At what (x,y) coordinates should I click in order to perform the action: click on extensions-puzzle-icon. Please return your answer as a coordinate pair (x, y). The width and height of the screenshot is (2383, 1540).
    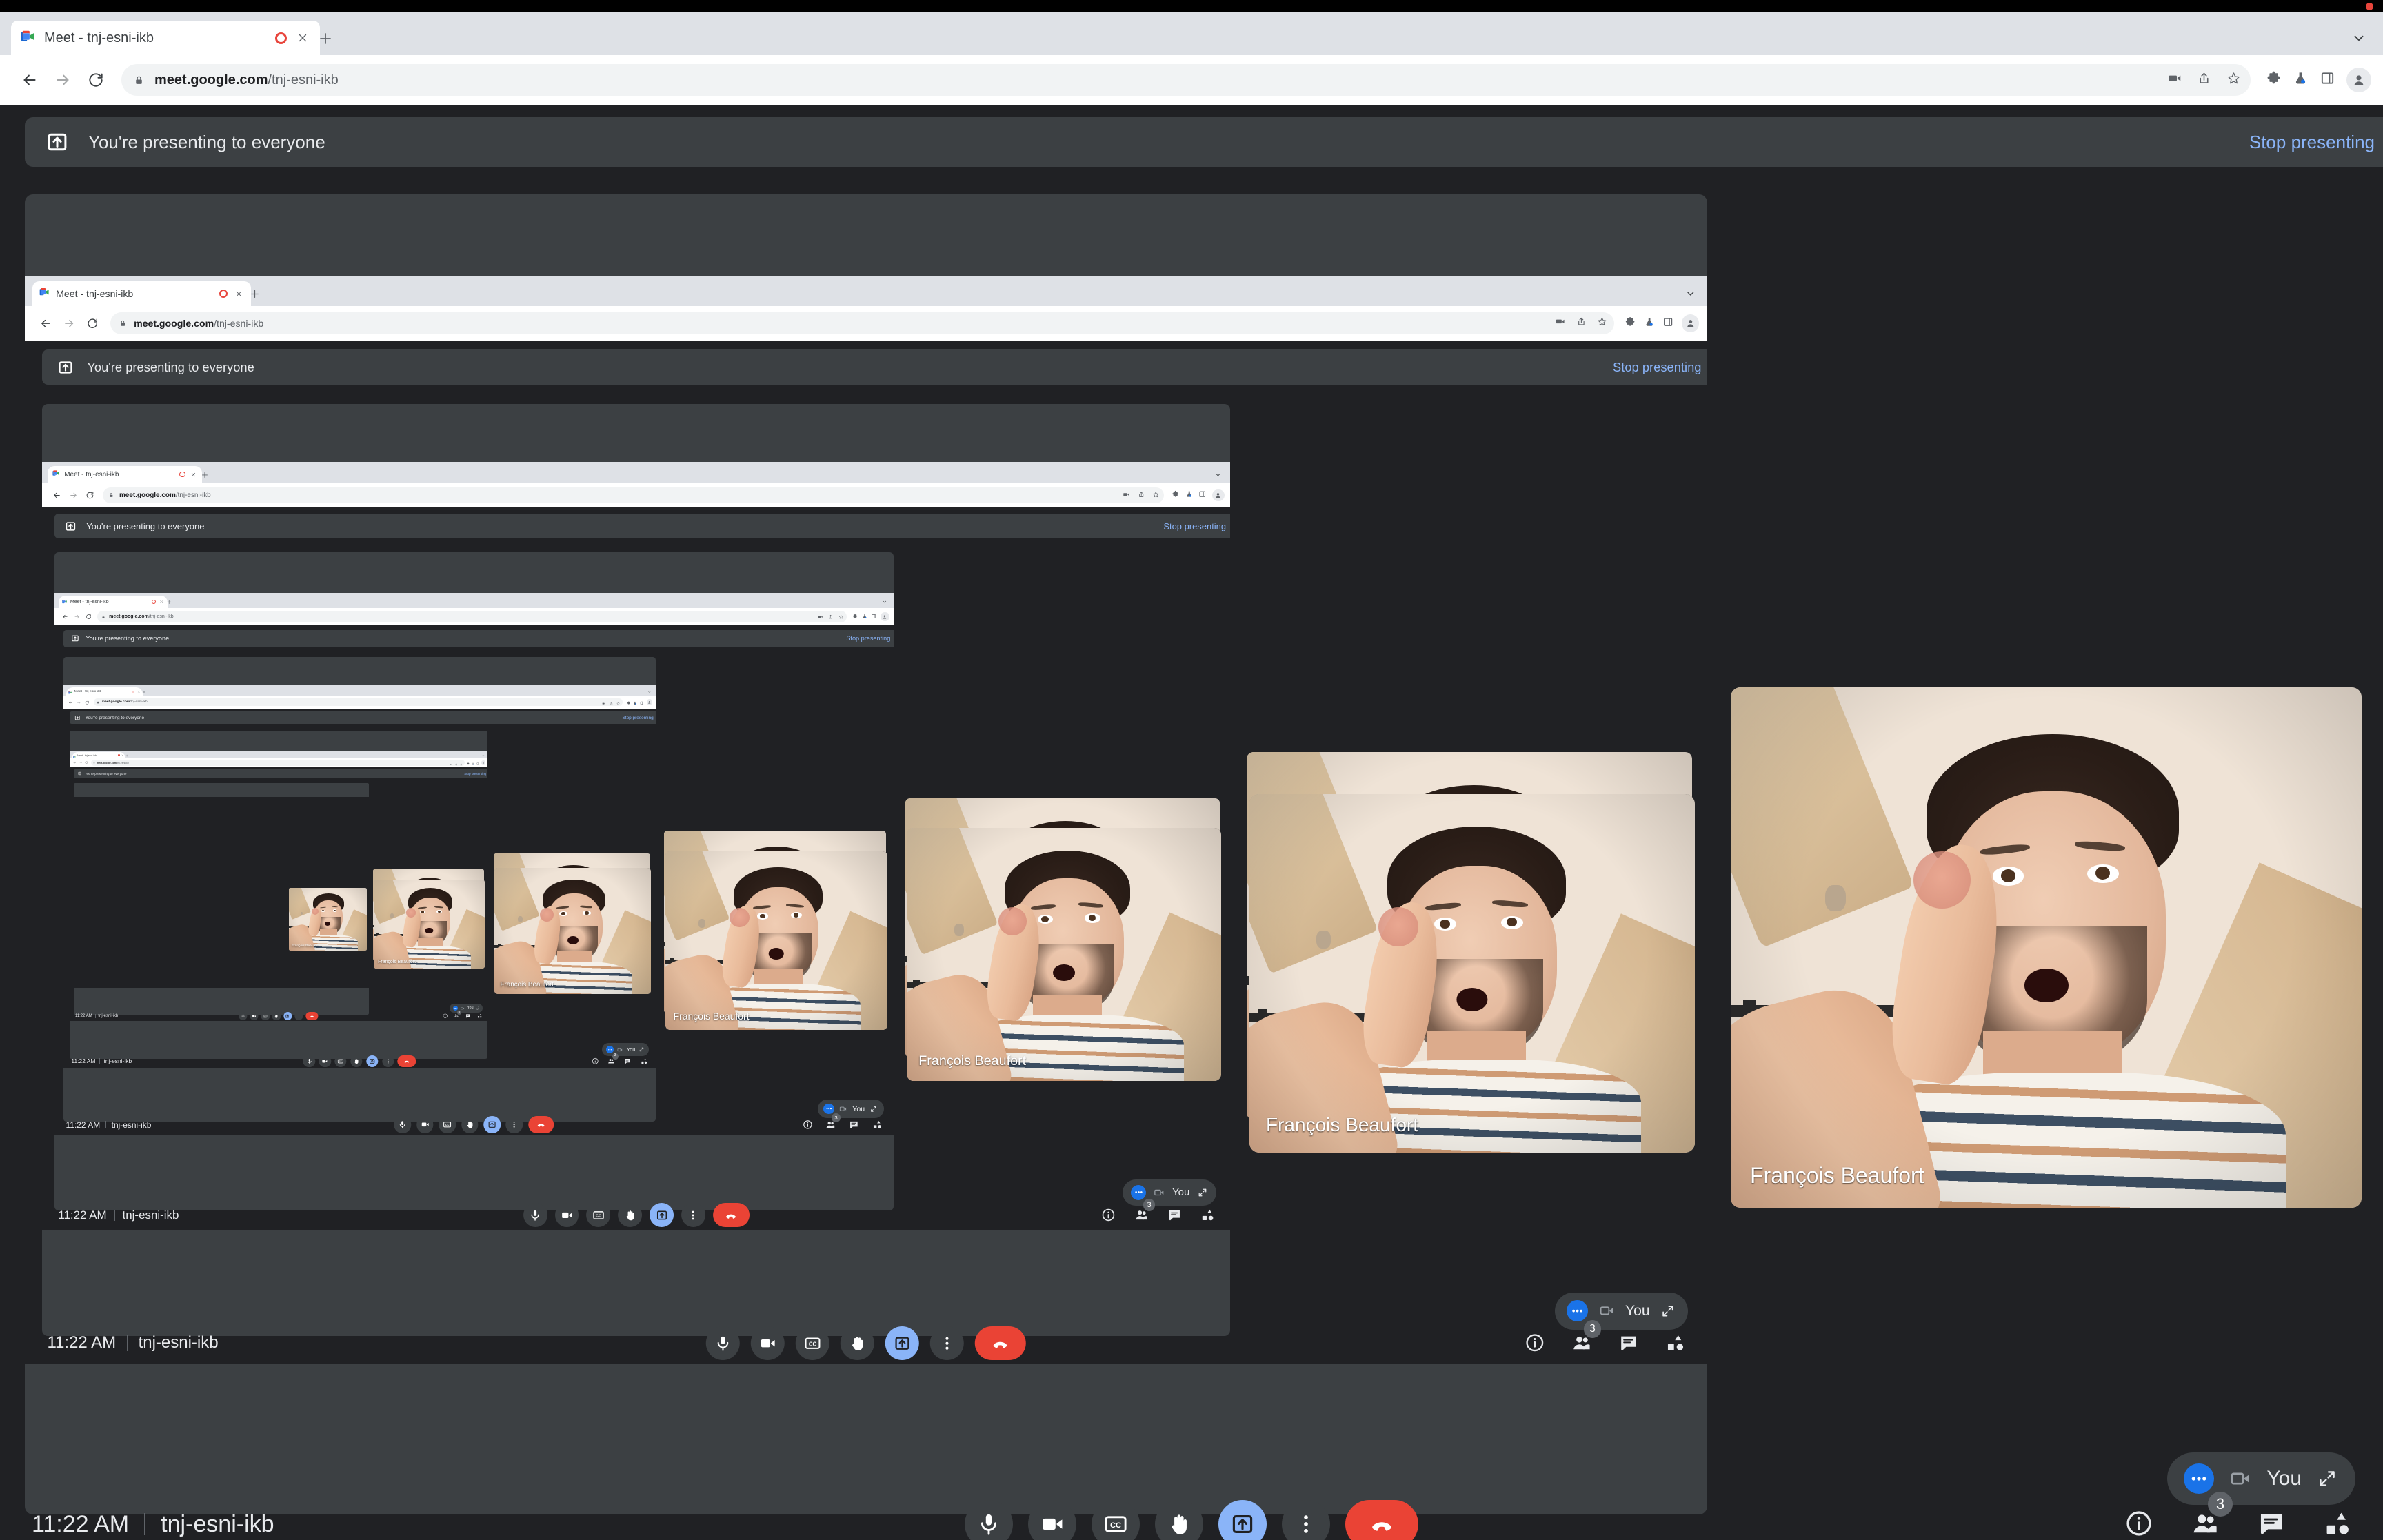
    Looking at the image, I should click on (1630, 324).